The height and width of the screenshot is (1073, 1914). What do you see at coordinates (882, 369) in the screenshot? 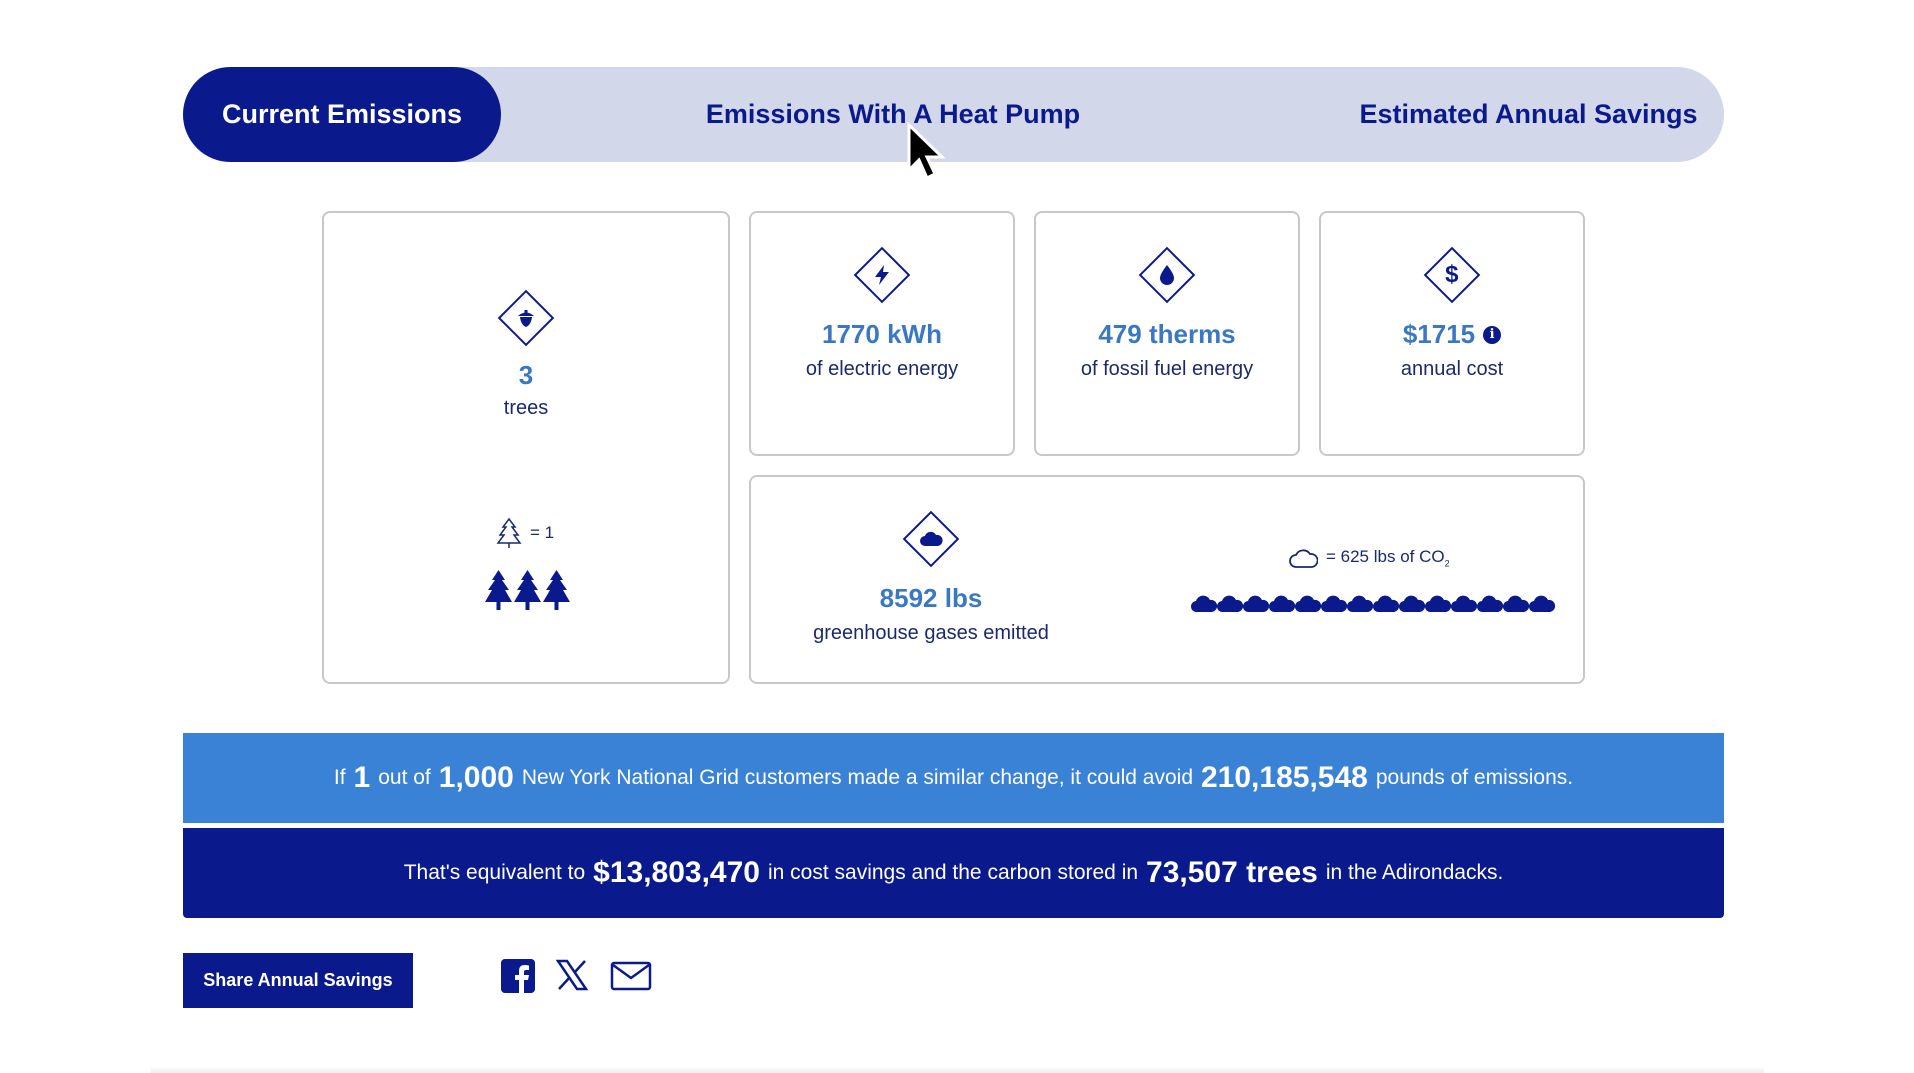
I see `electric-label: of electric energy` at bounding box center [882, 369].